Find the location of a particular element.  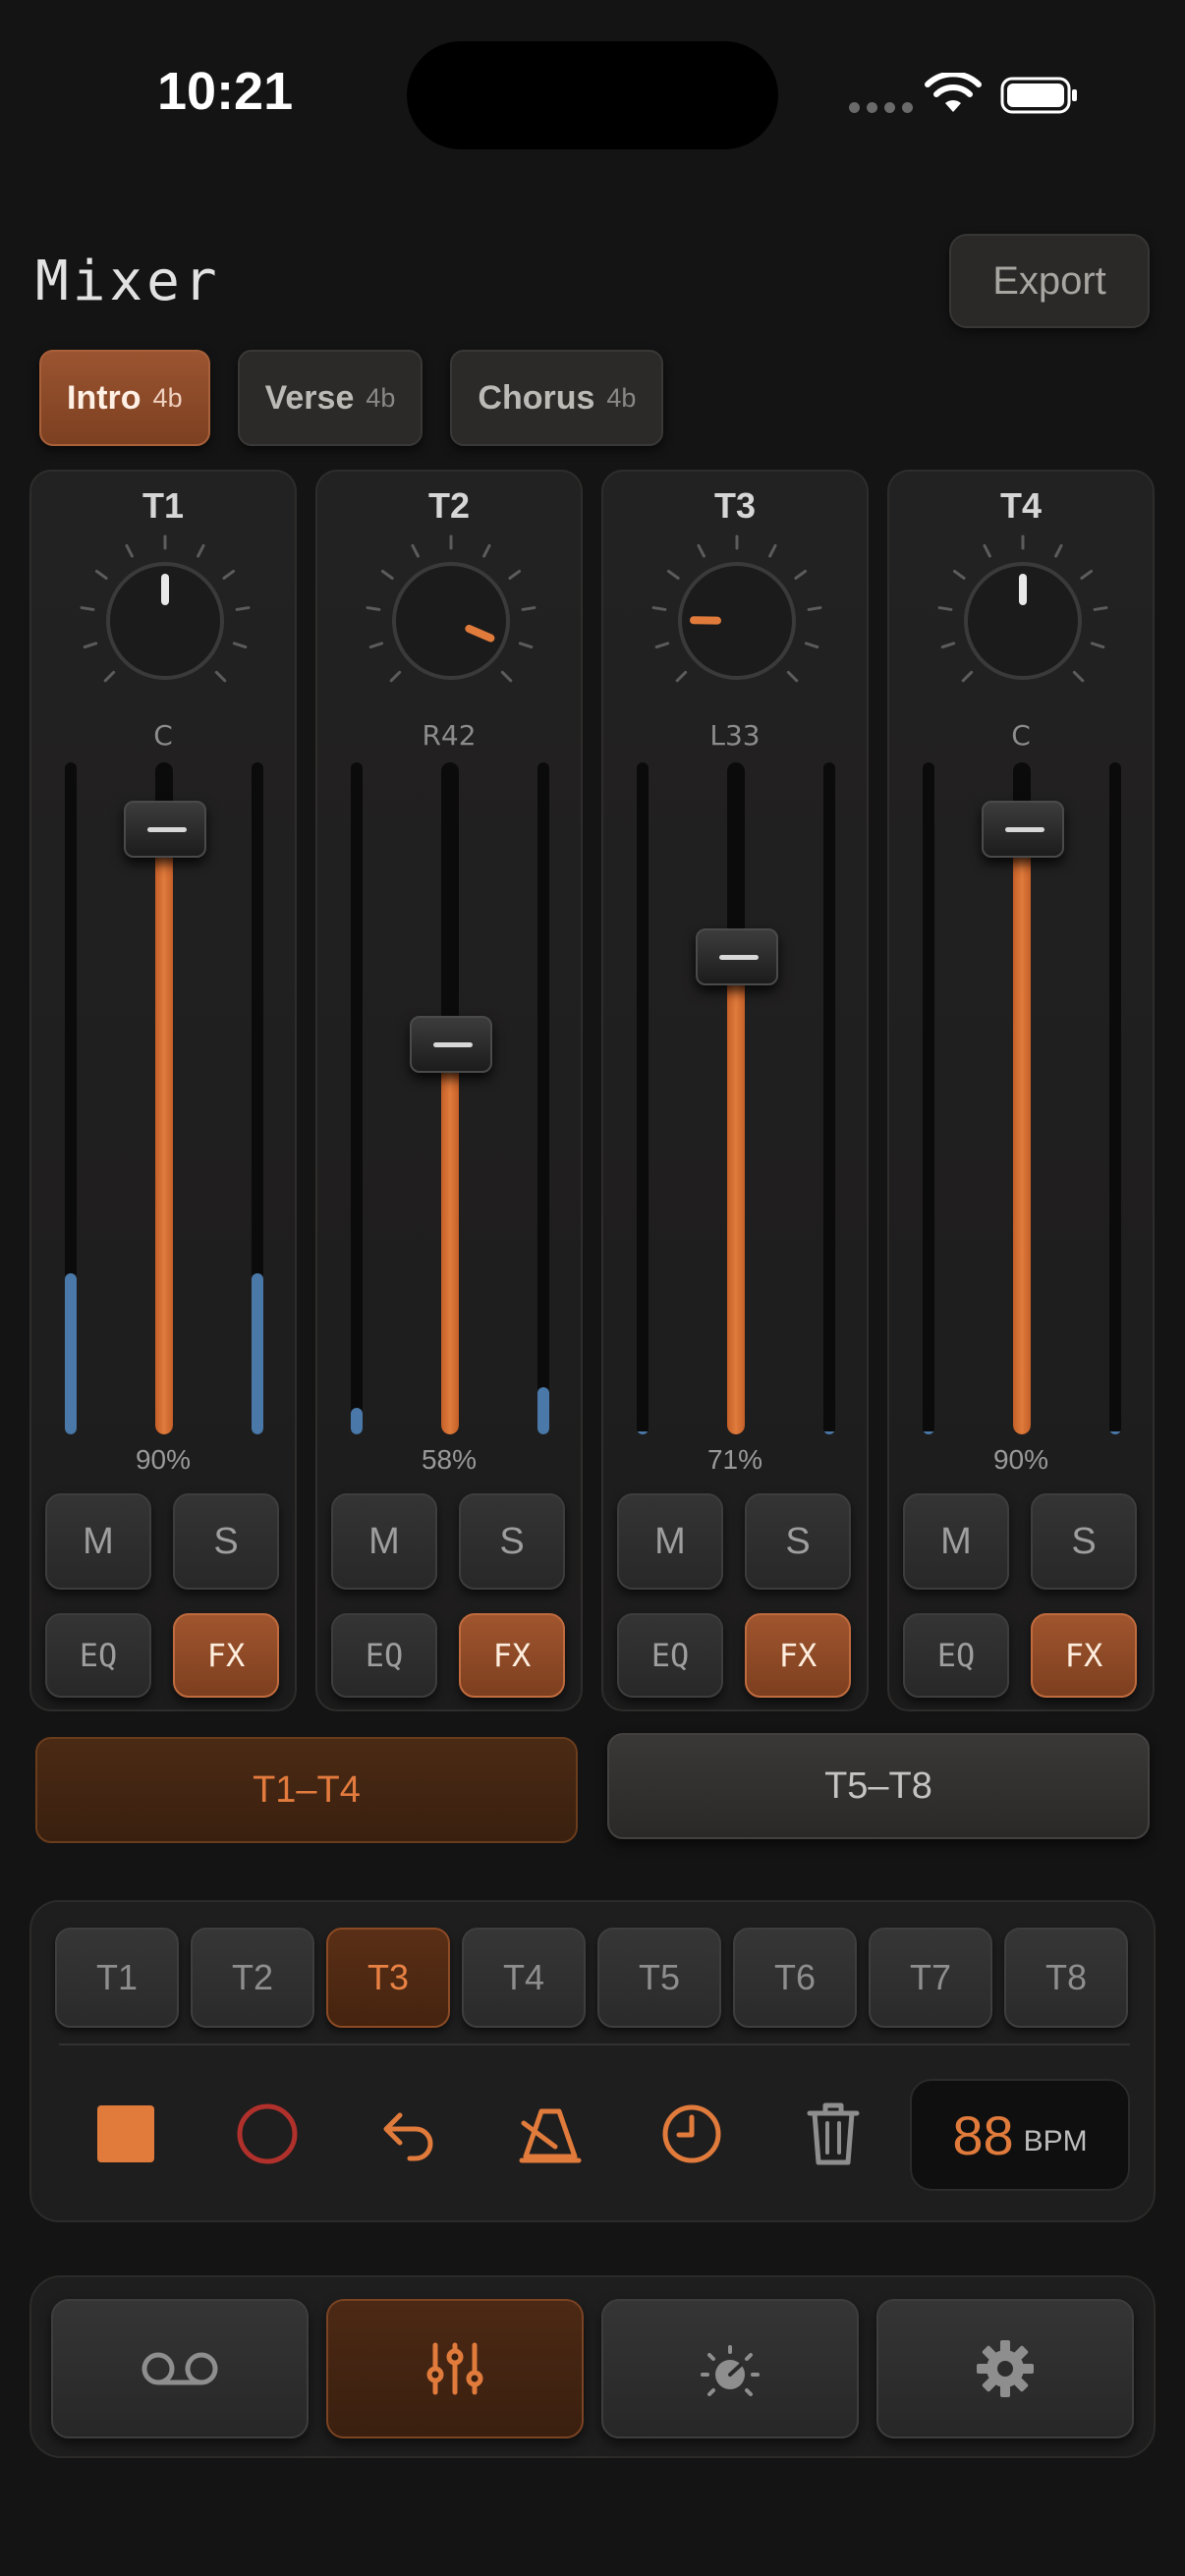

effects-knob-icon is located at coordinates (730, 2370).